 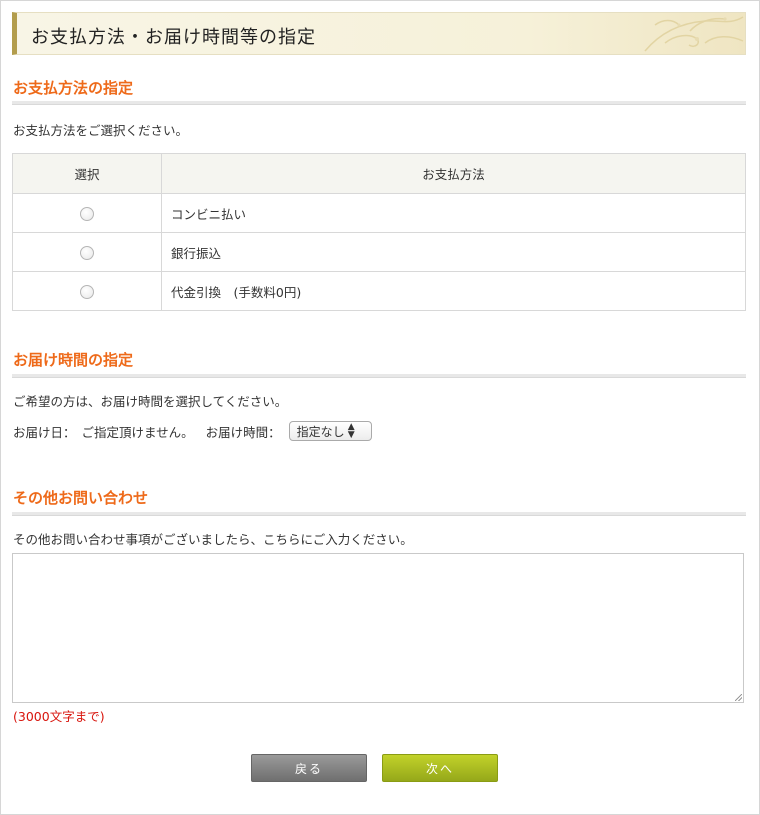 I want to click on radio-convenience, so click(x=87, y=213).